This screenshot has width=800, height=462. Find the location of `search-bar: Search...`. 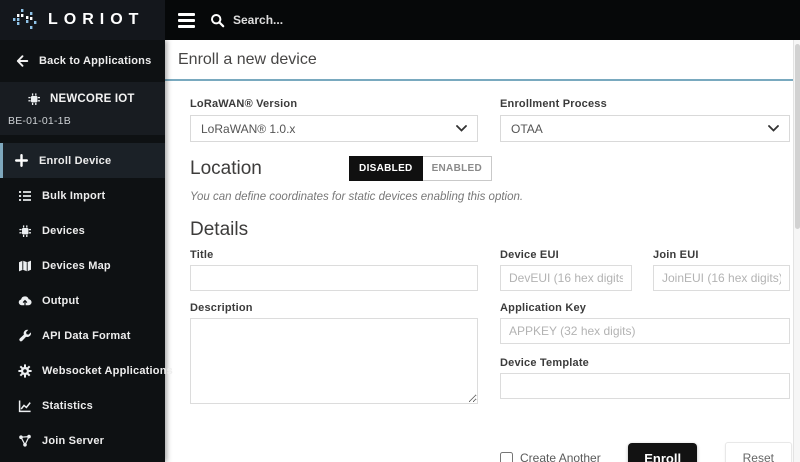

search-bar: Search... is located at coordinates (246, 20).